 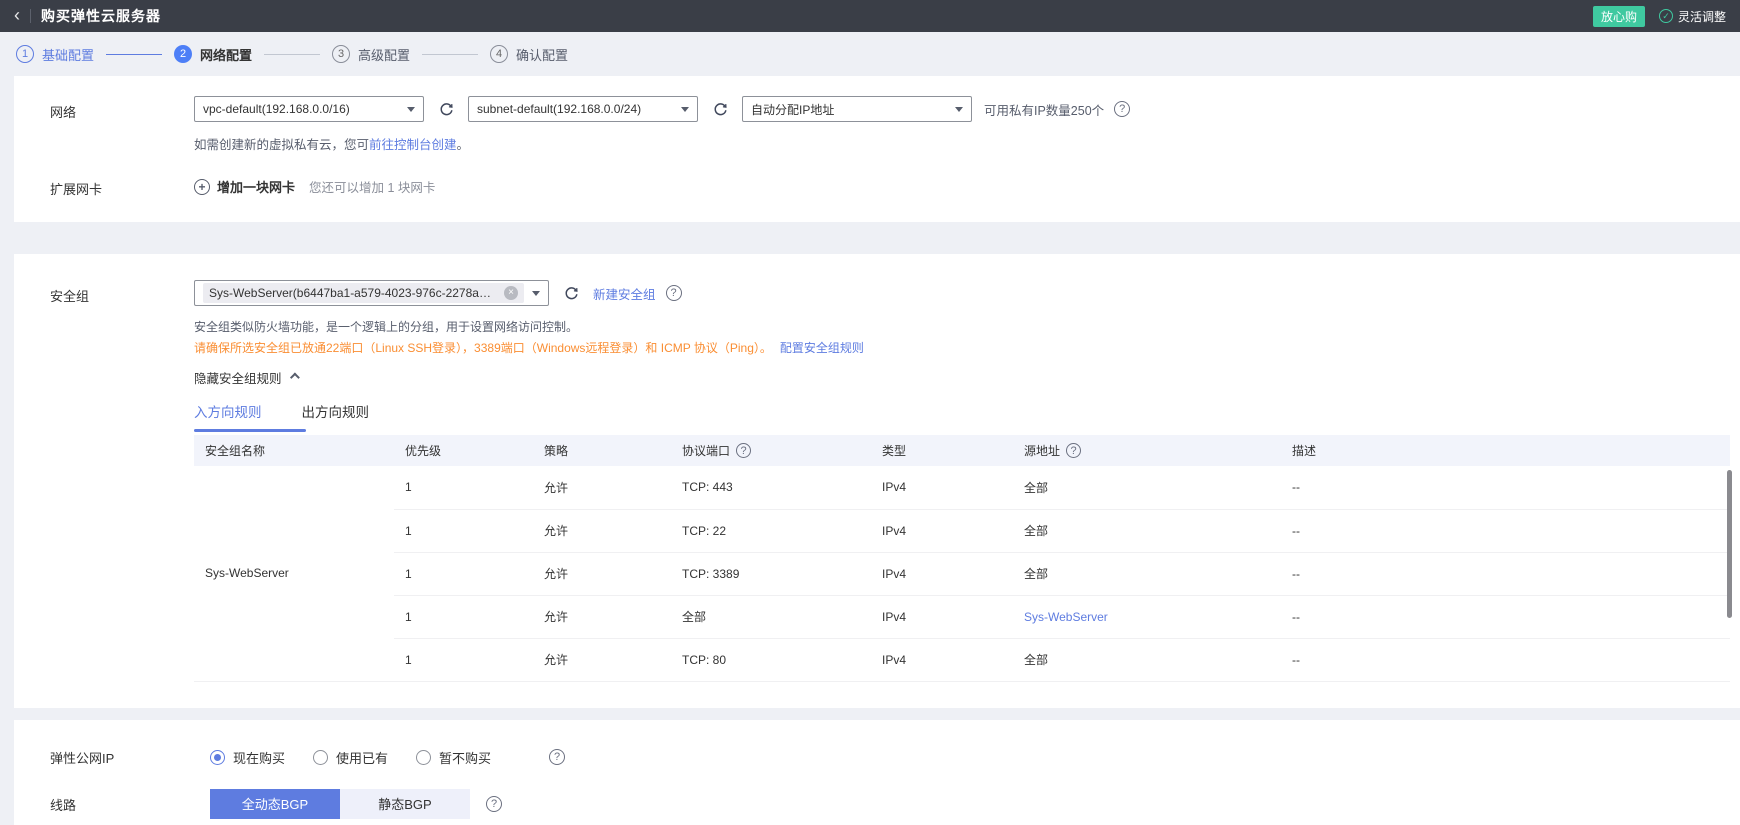 What do you see at coordinates (511, 293) in the screenshot?
I see `tag-remove-icon: ×` at bounding box center [511, 293].